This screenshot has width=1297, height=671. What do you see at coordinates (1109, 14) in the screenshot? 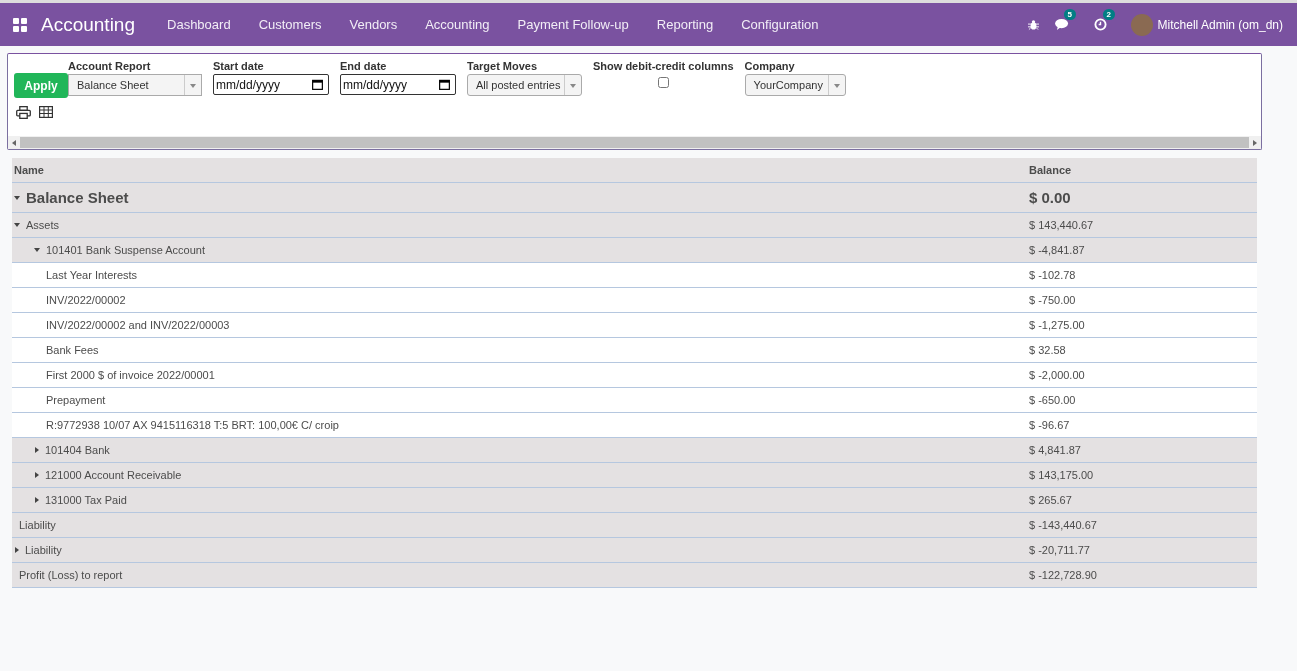
I see `activity-count-badge: 2` at bounding box center [1109, 14].